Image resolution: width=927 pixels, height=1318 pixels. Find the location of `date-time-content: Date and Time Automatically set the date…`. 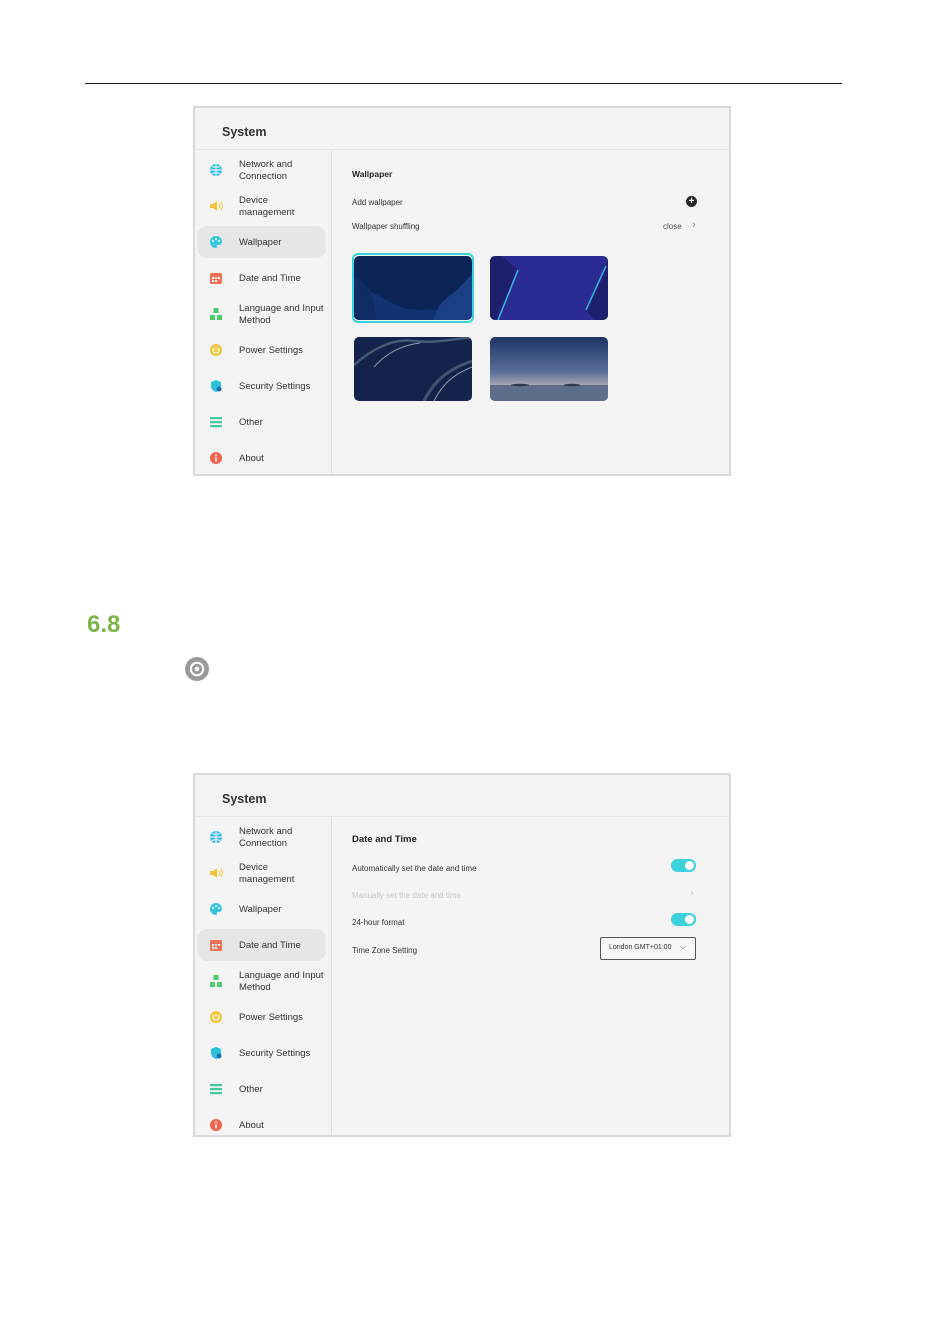

date-time-content: Date and Time Automatically set the date… is located at coordinates (530, 976).